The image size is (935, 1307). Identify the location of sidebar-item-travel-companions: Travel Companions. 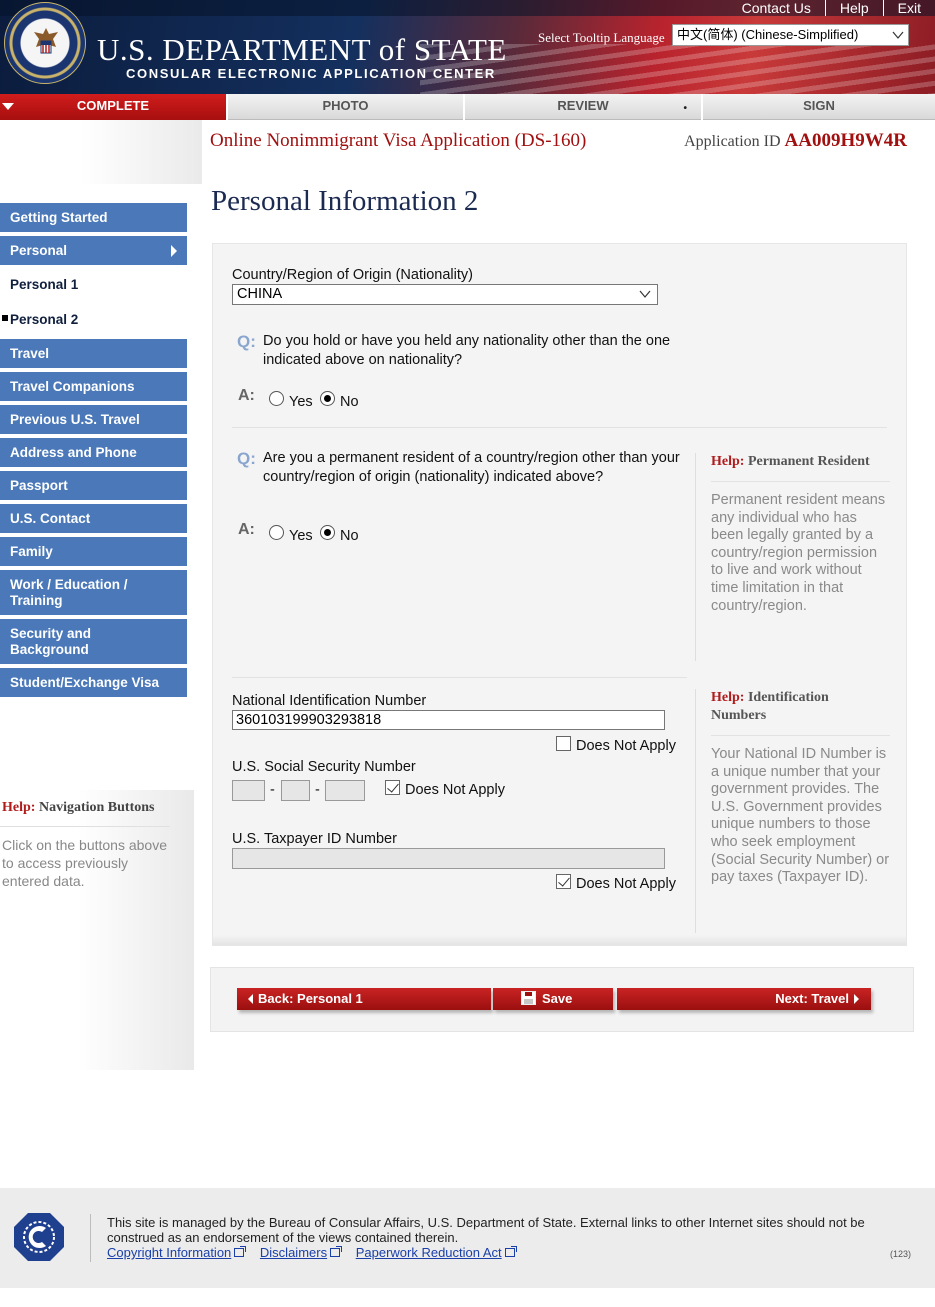
(93, 387).